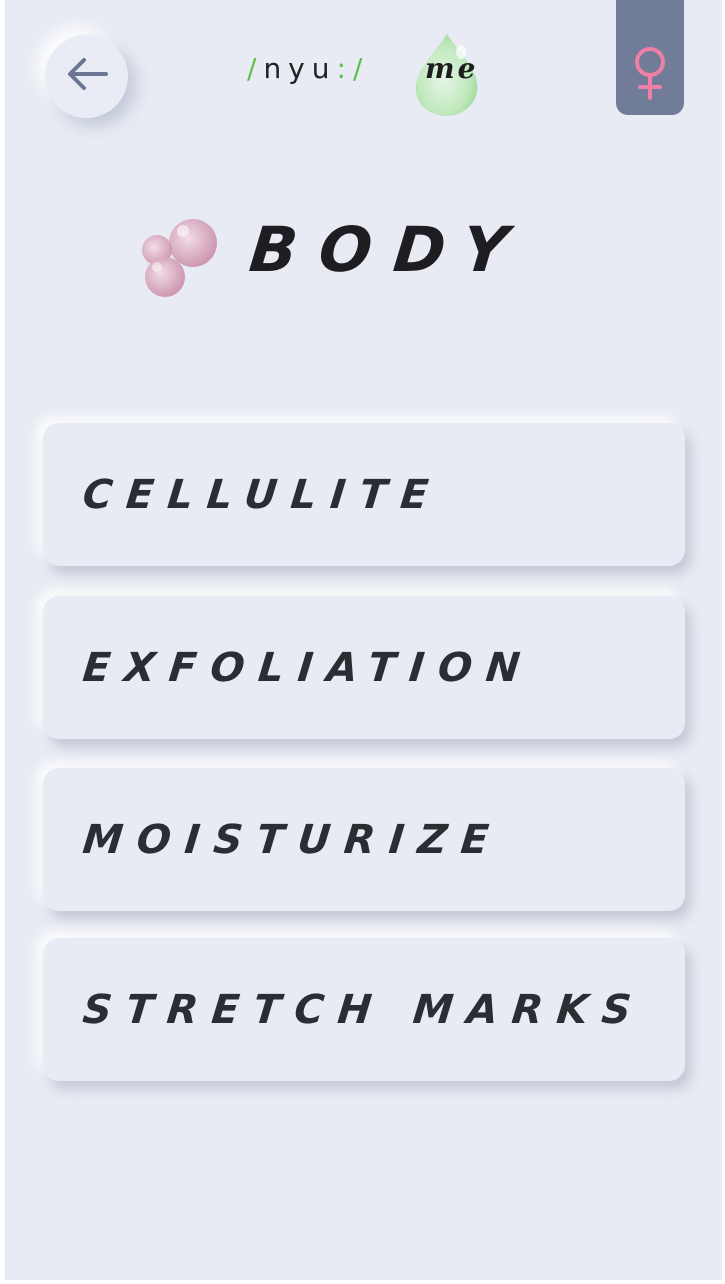  I want to click on category-card-cellulite: CELLULITE, so click(364, 494).